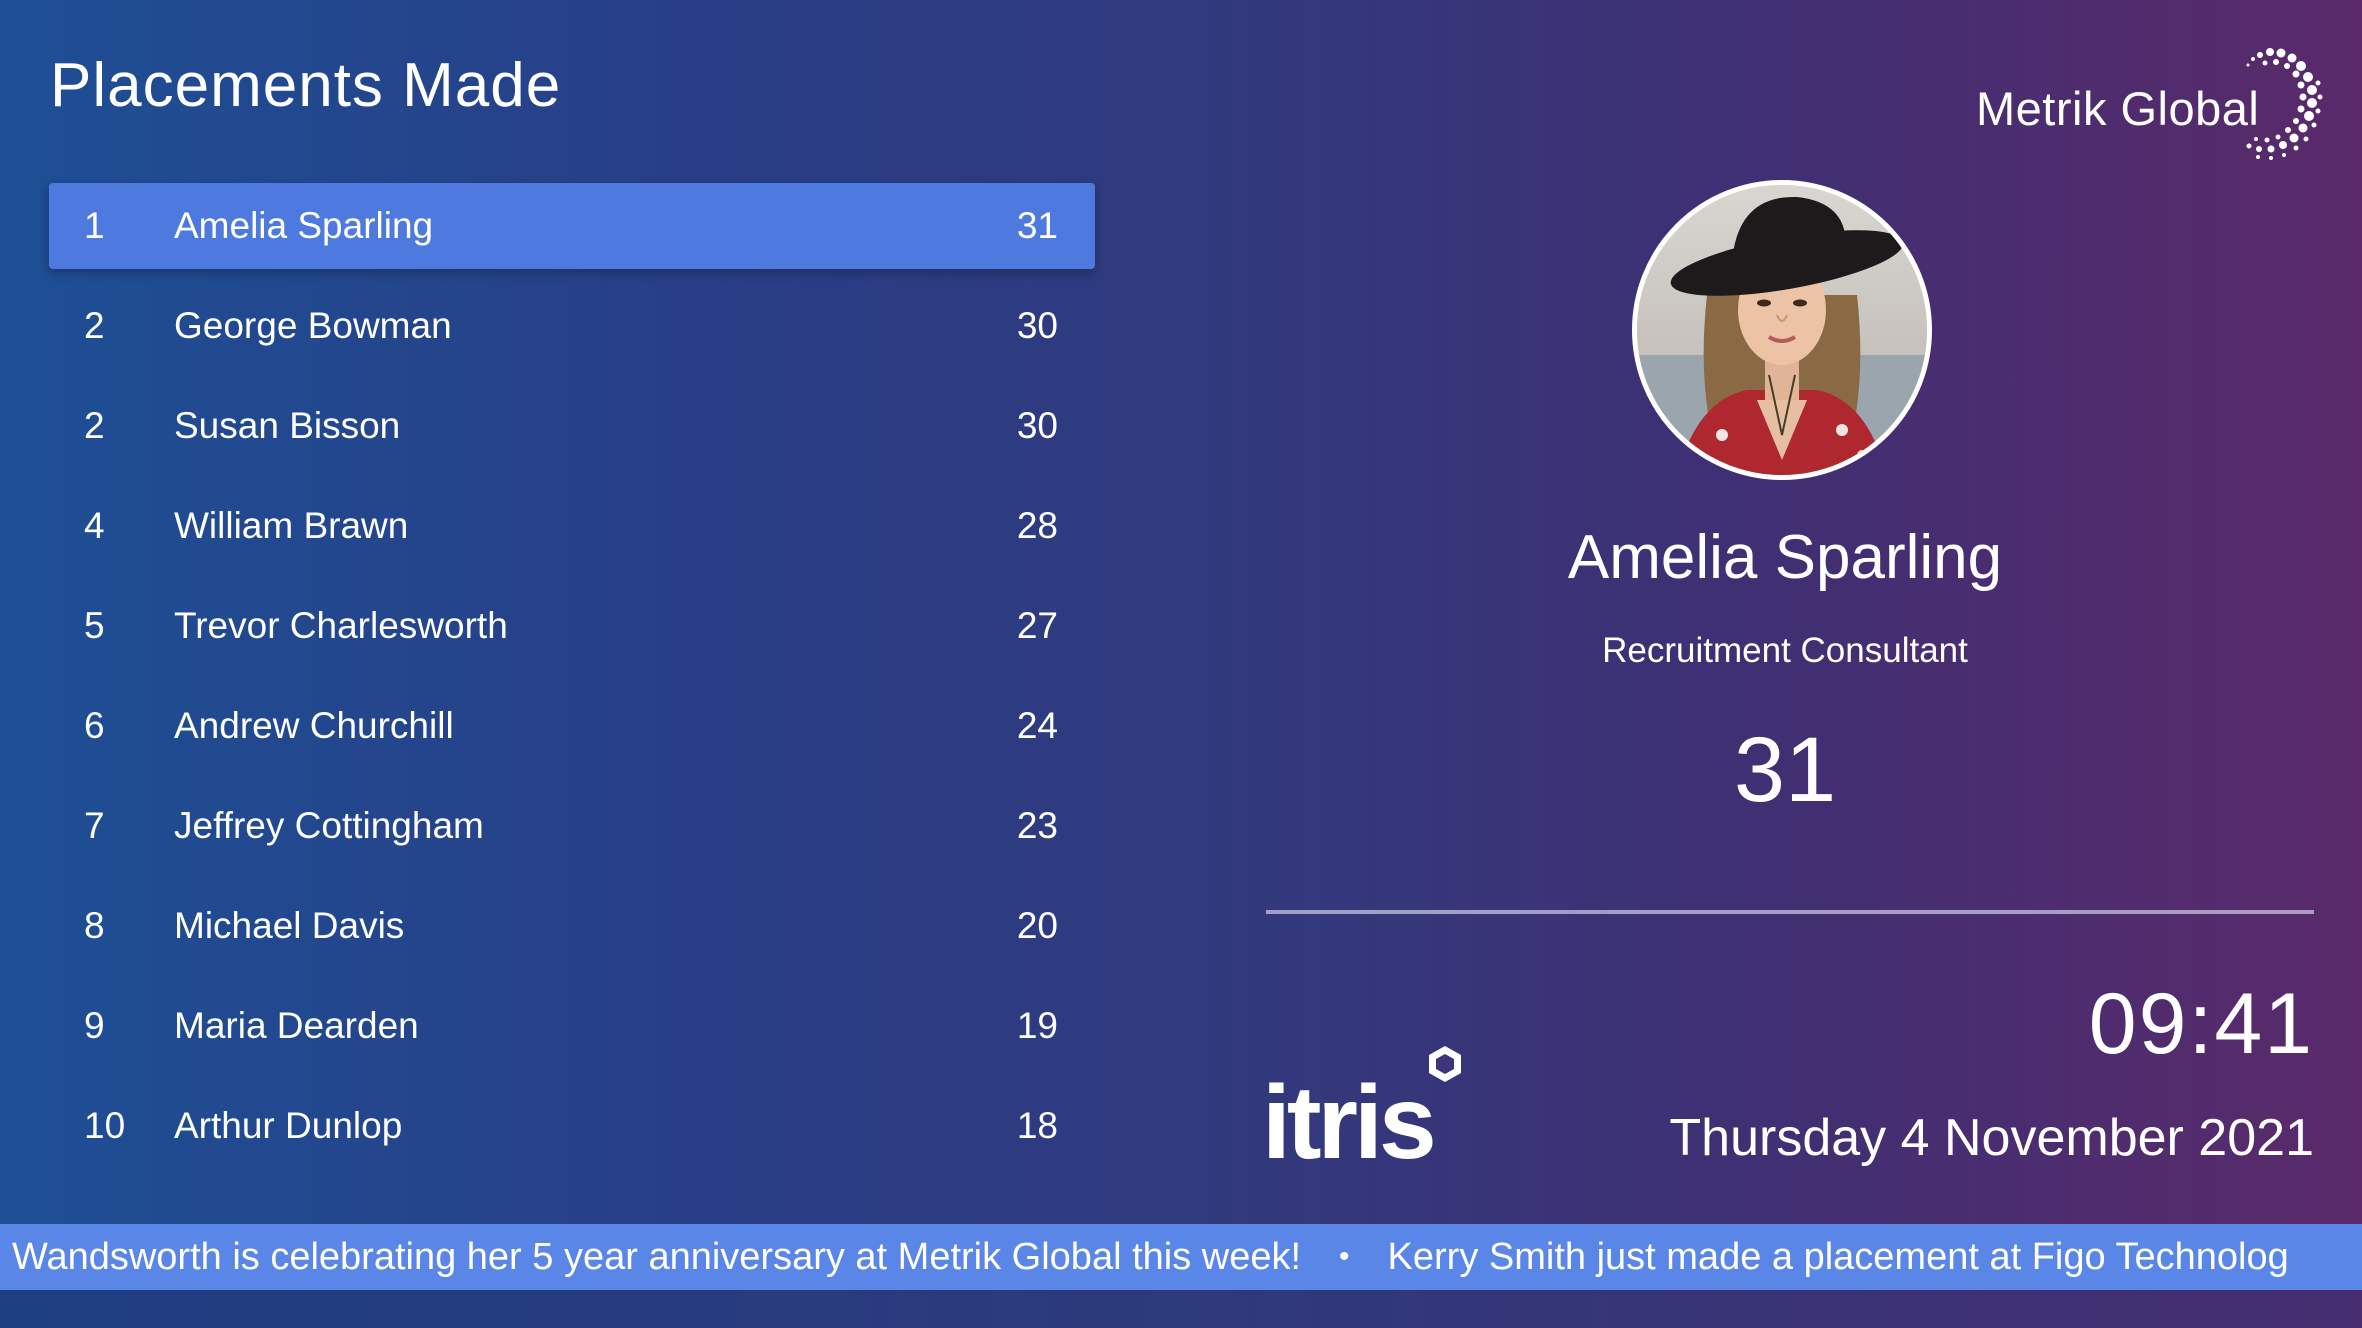 This screenshot has height=1328, width=2362. I want to click on leaderboard-row: 1 Amelia Sparling 31, so click(572, 226).